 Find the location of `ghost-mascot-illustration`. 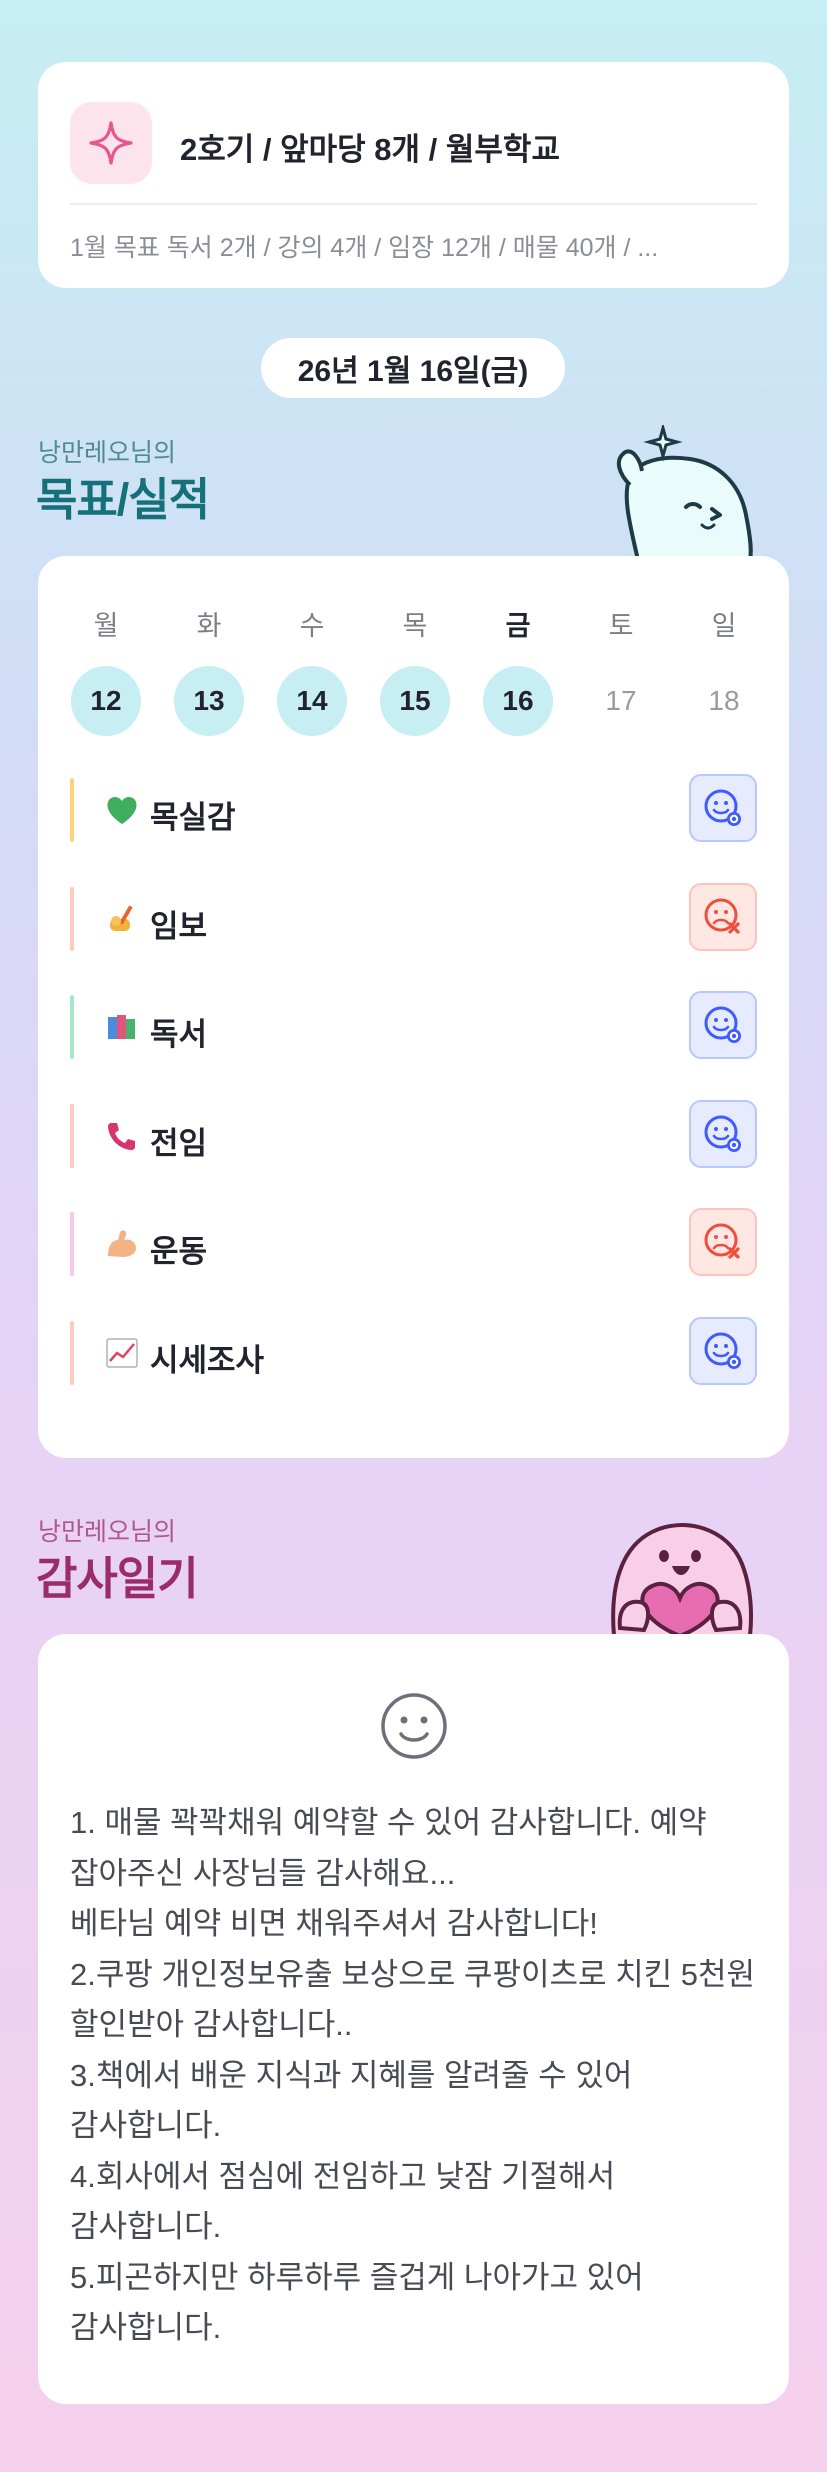

ghost-mascot-illustration is located at coordinates (684, 492).